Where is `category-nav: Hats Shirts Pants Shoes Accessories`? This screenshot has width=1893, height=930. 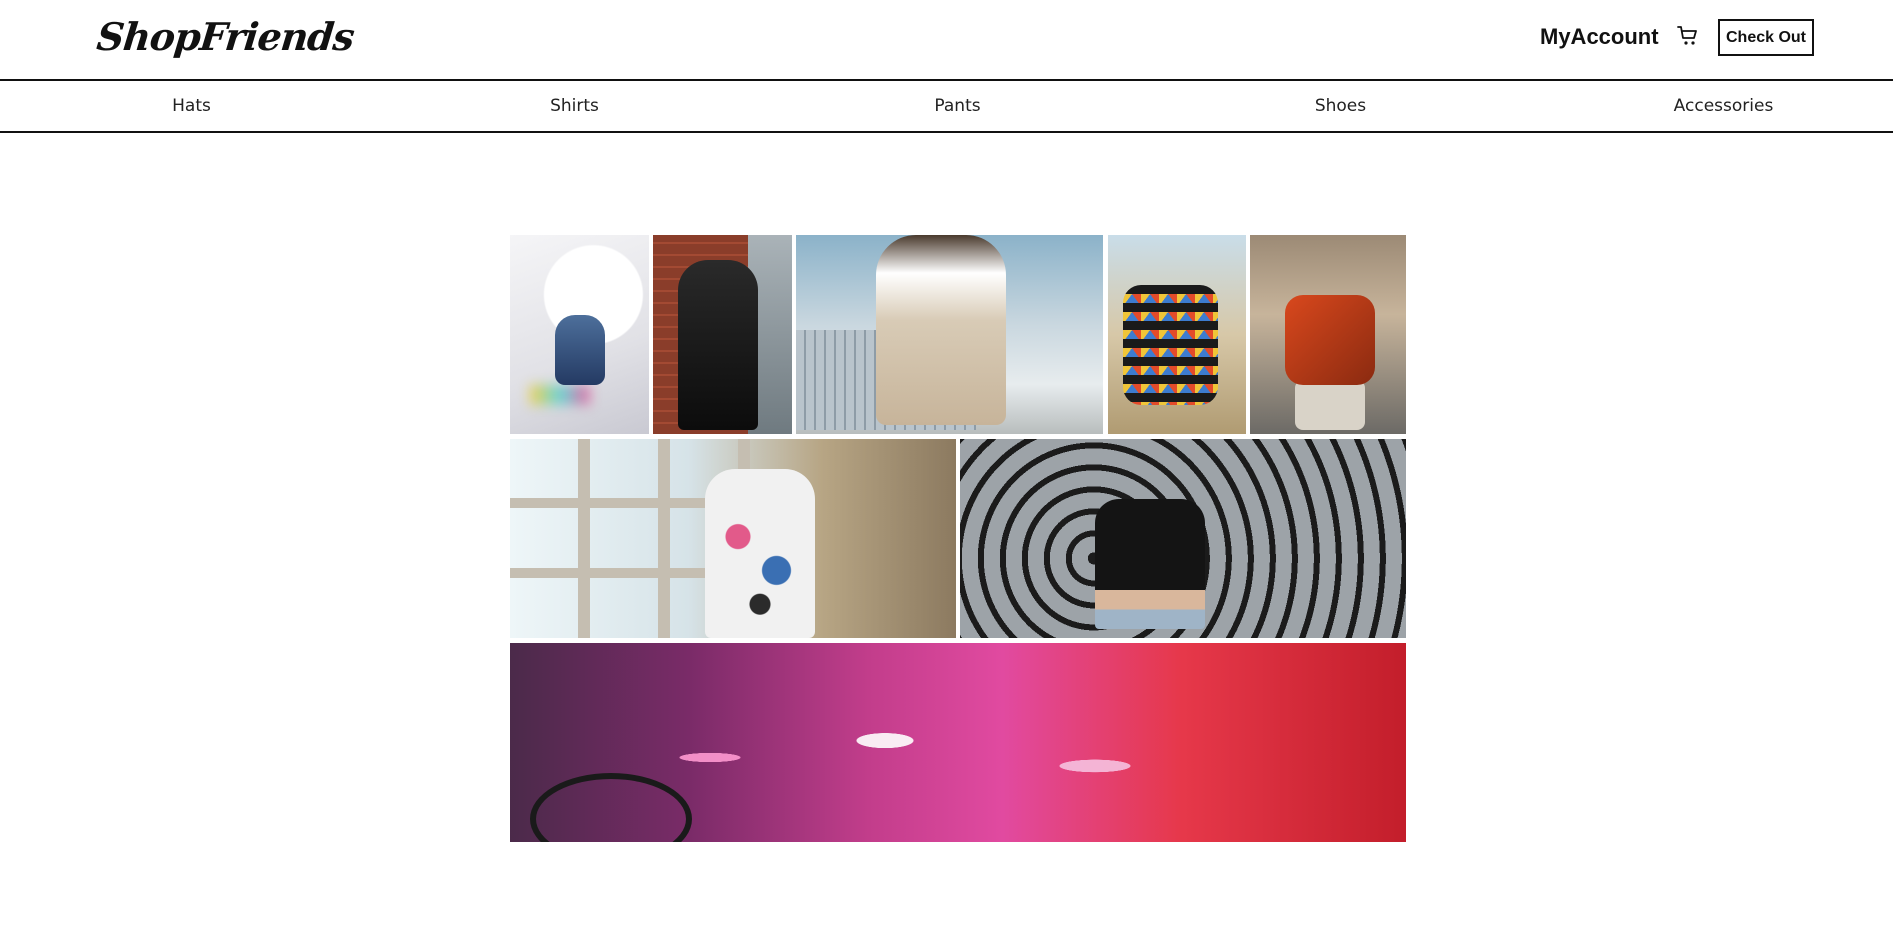 category-nav: Hats Shirts Pants Shoes Accessories is located at coordinates (946, 106).